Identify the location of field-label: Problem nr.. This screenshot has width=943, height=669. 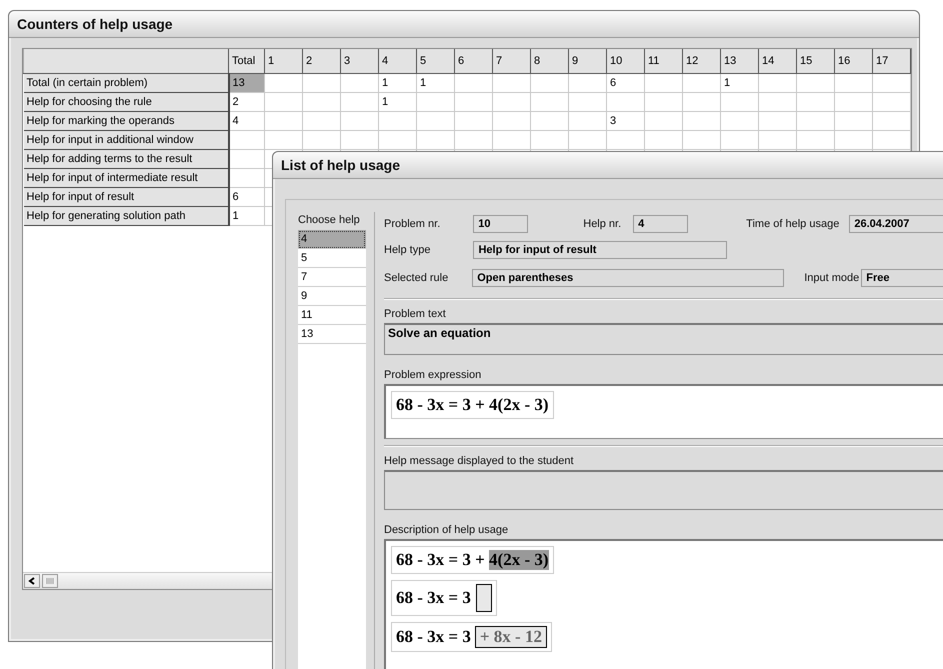
(412, 224).